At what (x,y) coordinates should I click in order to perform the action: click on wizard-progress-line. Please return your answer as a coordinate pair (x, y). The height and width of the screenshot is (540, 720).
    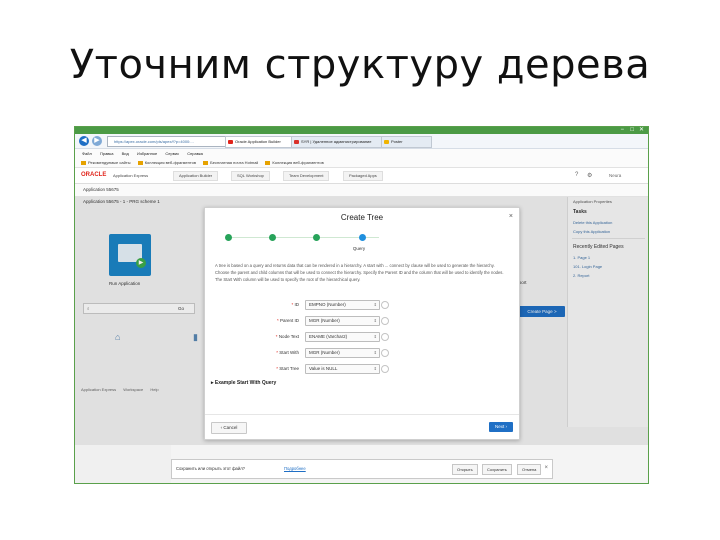
    Looking at the image, I should click on (303, 237).